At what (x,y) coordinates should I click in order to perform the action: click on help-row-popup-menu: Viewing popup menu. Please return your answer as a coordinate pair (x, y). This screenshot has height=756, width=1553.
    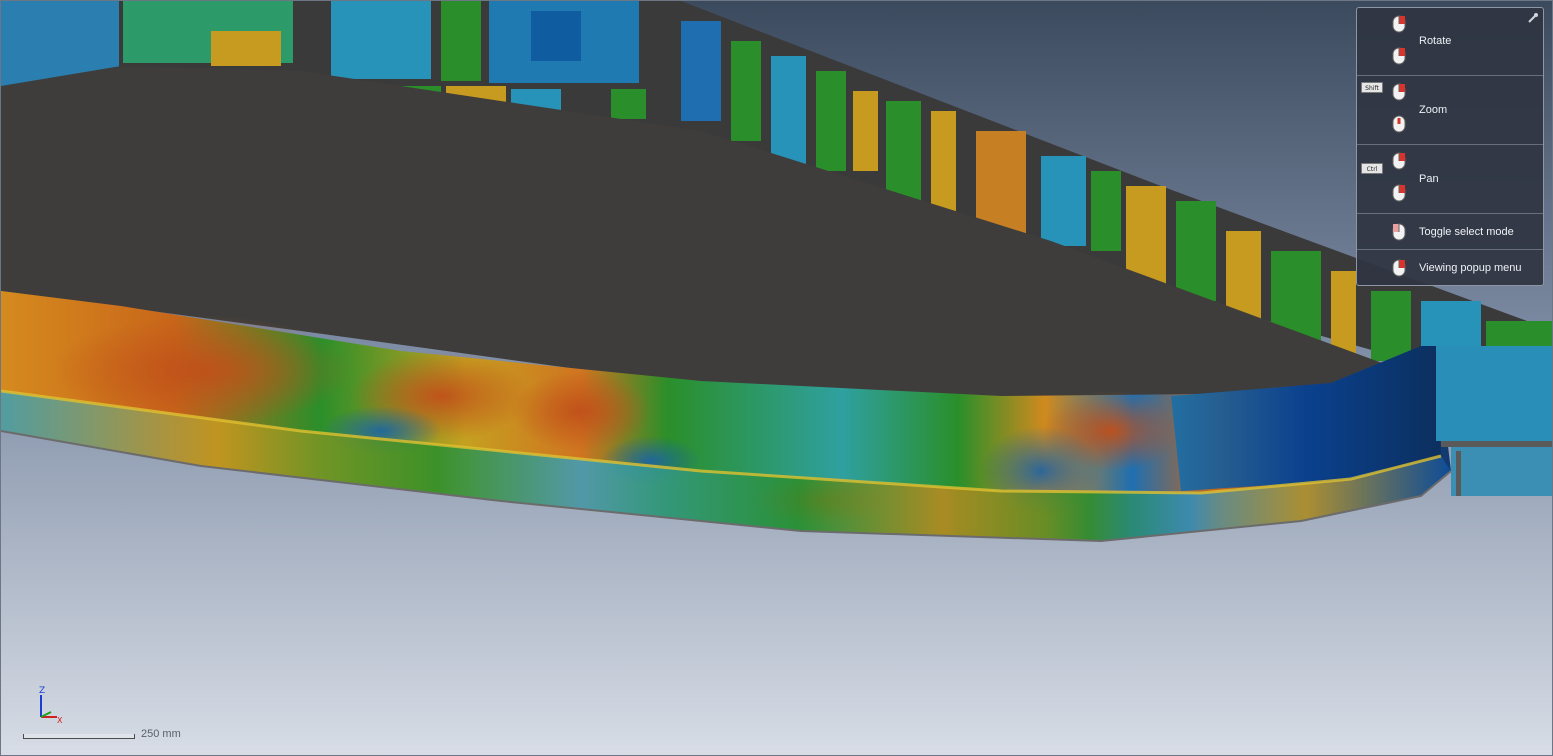
    Looking at the image, I should click on (1450, 268).